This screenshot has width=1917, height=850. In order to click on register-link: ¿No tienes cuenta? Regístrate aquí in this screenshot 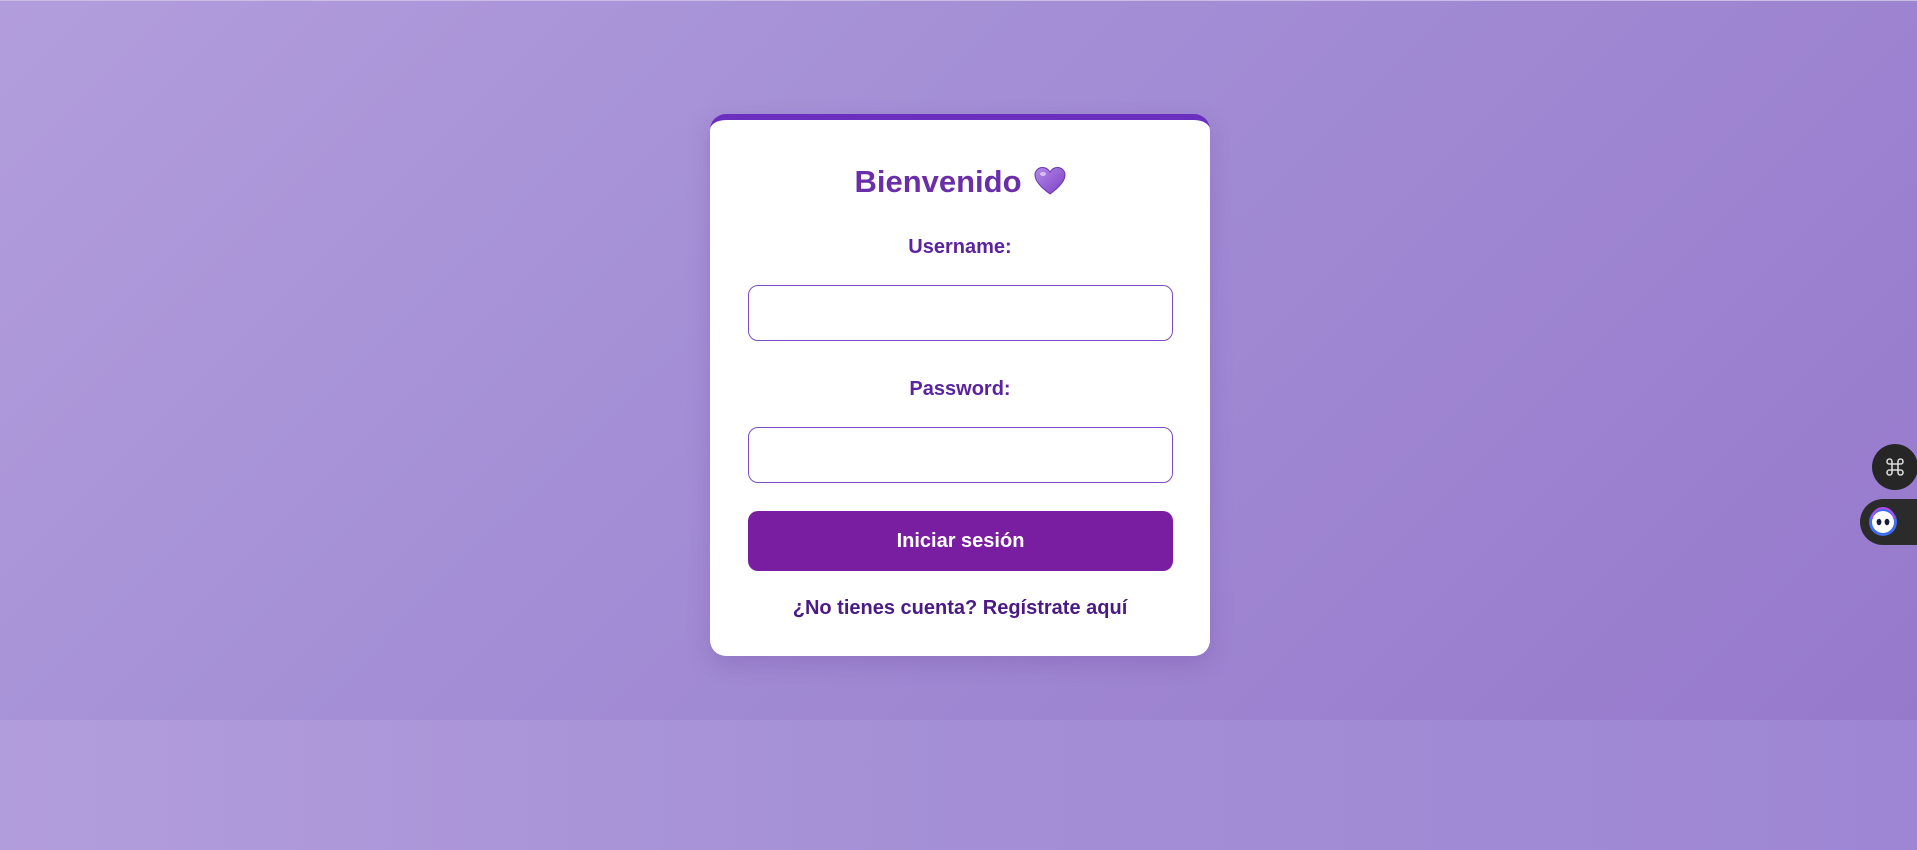, I will do `click(960, 608)`.